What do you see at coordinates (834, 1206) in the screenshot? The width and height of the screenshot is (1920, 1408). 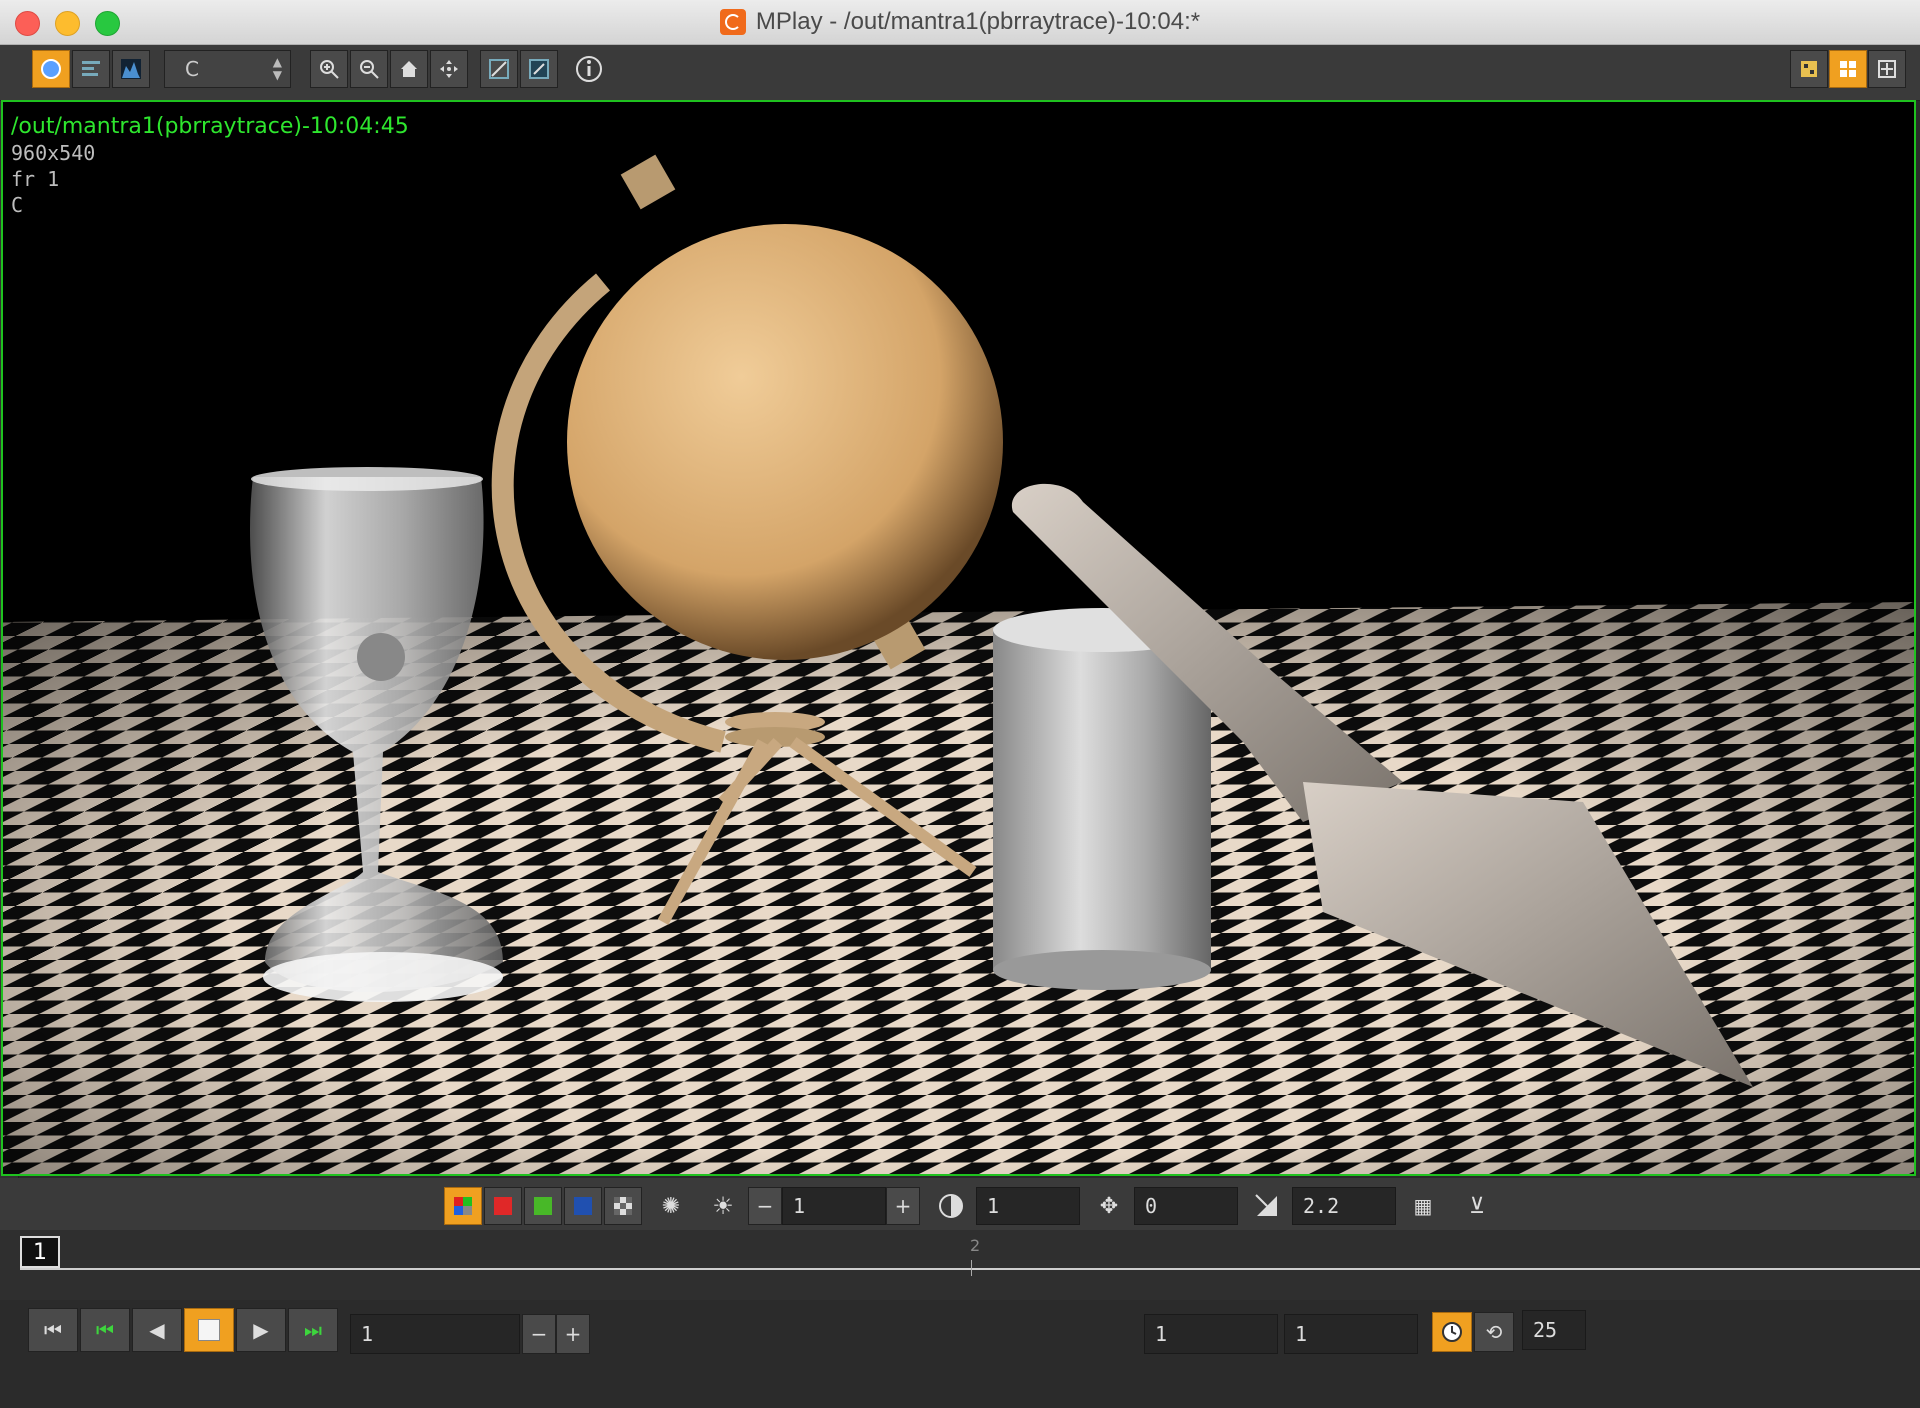 I see `brightness-field: 1` at bounding box center [834, 1206].